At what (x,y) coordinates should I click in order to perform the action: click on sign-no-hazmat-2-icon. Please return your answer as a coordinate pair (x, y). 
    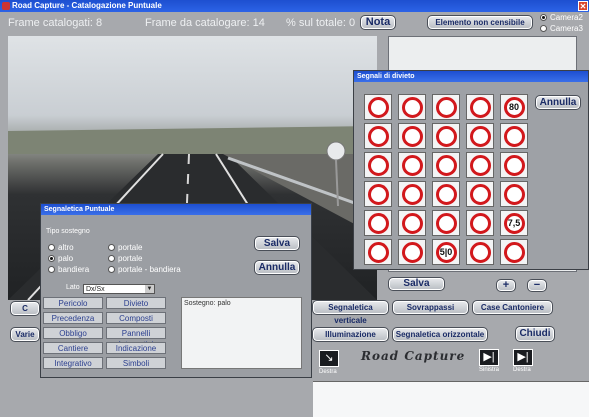
    Looking at the image, I should click on (514, 194).